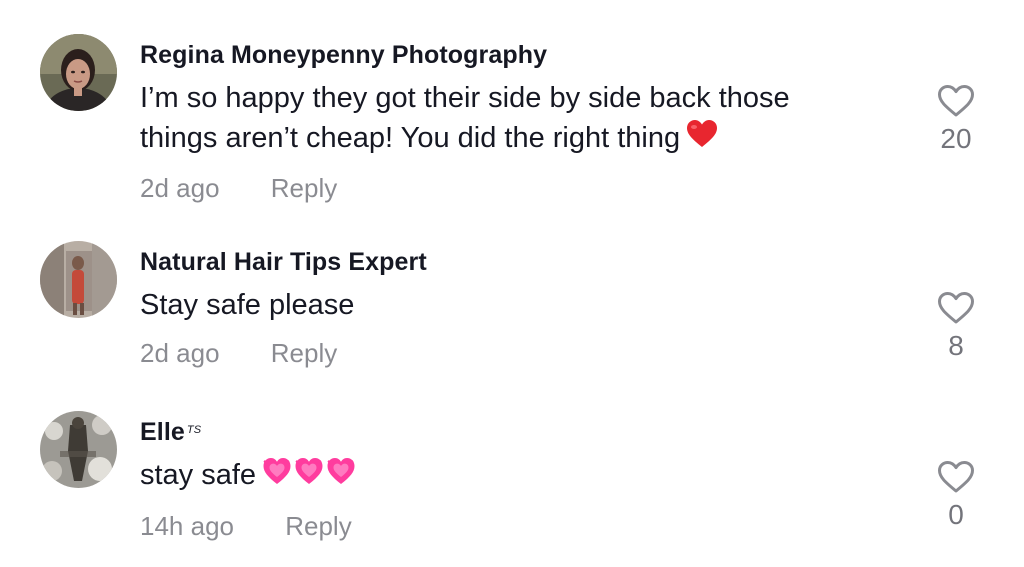 The image size is (1024, 567). Describe the element at coordinates (956, 138) in the screenshot. I see `like-count: 20` at that location.